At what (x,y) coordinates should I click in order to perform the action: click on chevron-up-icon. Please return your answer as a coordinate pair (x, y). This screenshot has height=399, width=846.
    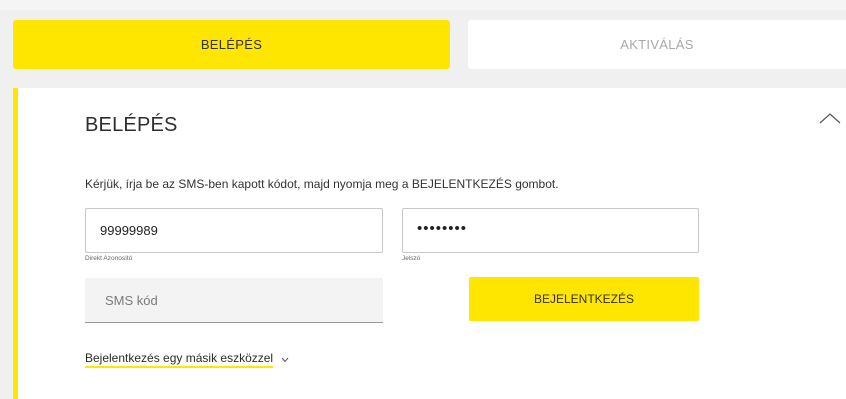
    Looking at the image, I should click on (830, 118).